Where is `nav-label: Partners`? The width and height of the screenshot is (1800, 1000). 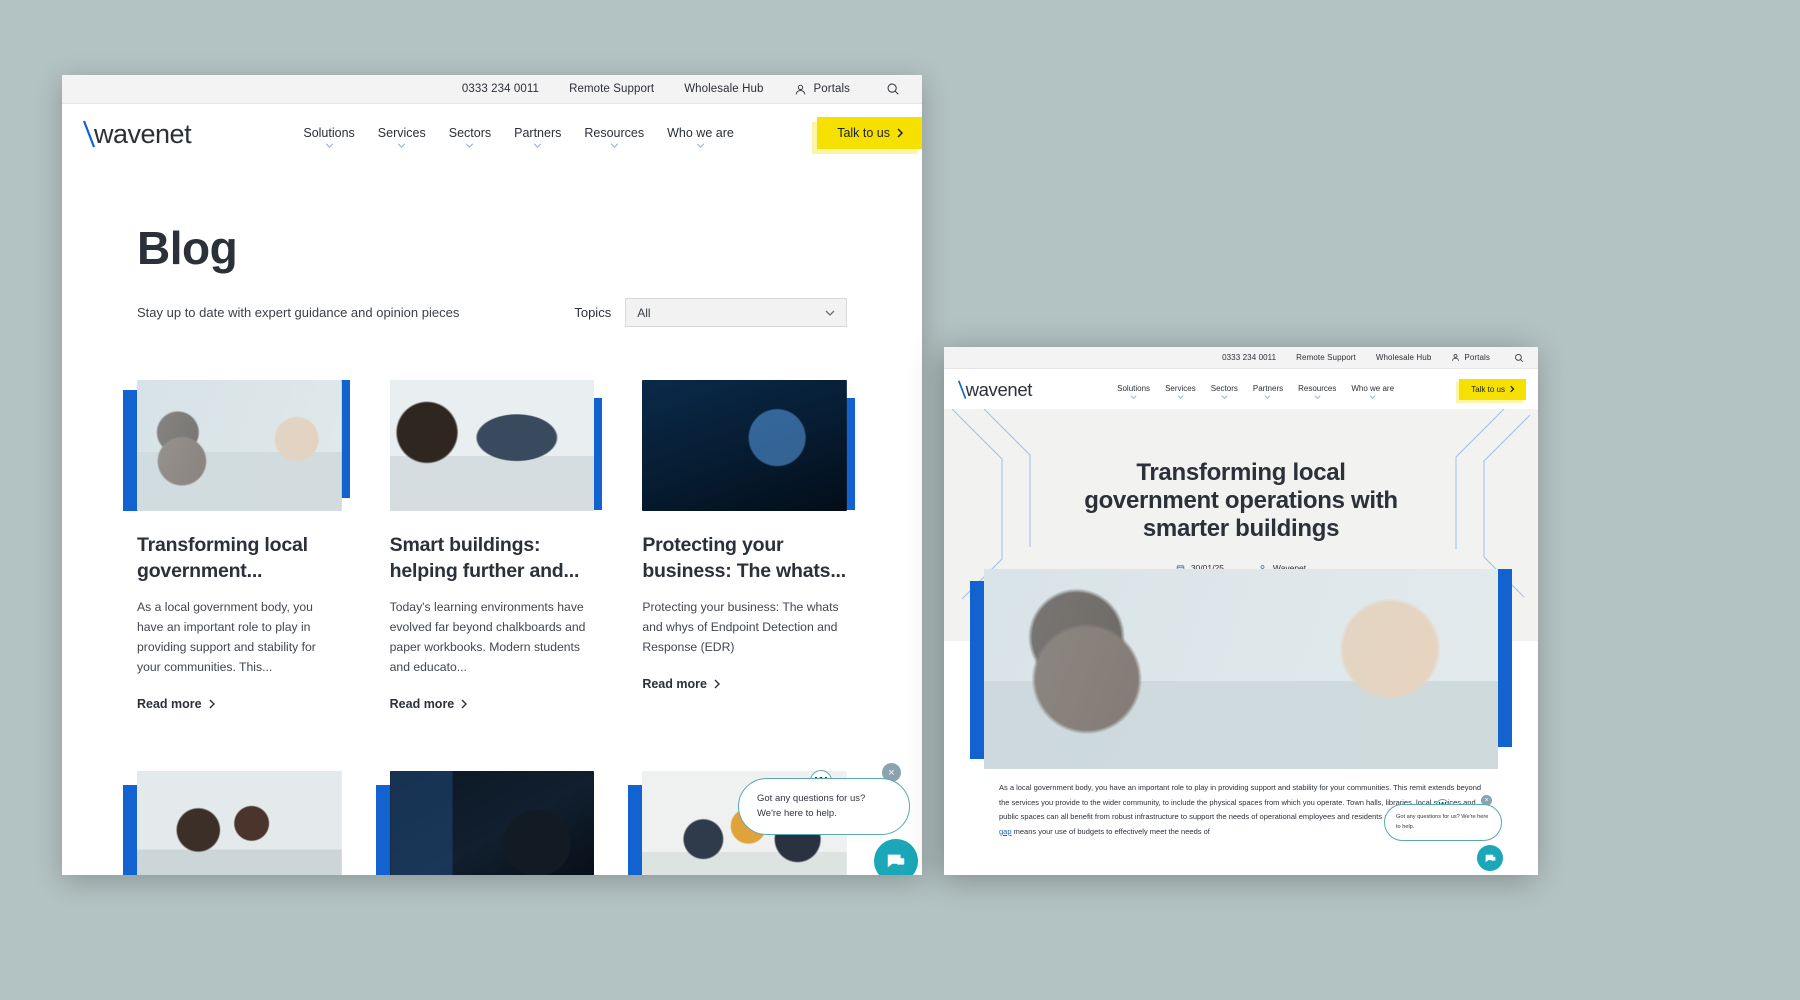
nav-label: Partners is located at coordinates (538, 132).